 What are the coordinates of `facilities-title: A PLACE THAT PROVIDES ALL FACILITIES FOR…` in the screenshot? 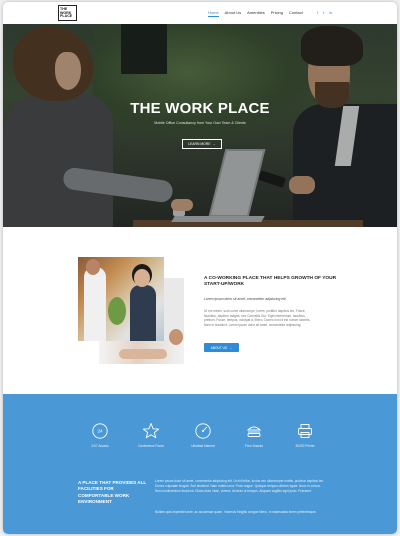 It's located at (112, 492).